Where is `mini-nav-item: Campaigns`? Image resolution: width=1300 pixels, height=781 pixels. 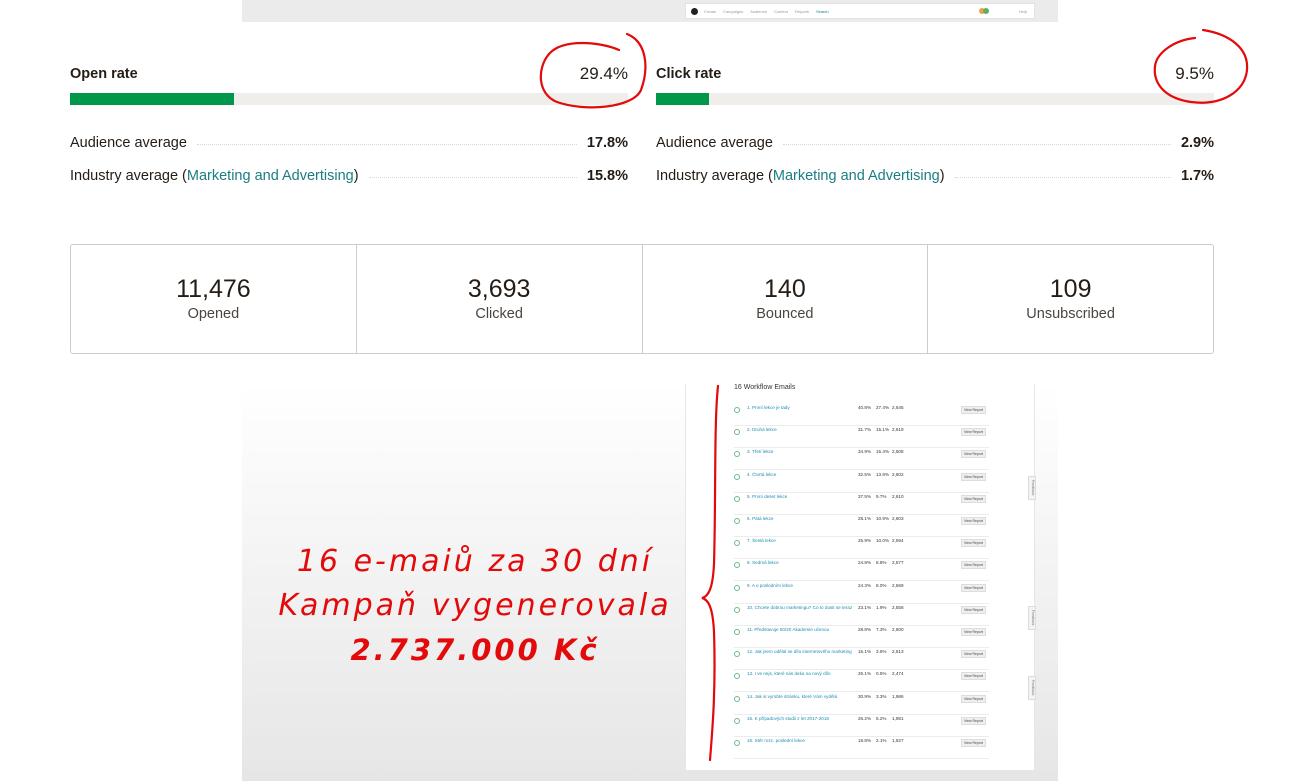
mini-nav-item: Campaigns is located at coordinates (733, 11).